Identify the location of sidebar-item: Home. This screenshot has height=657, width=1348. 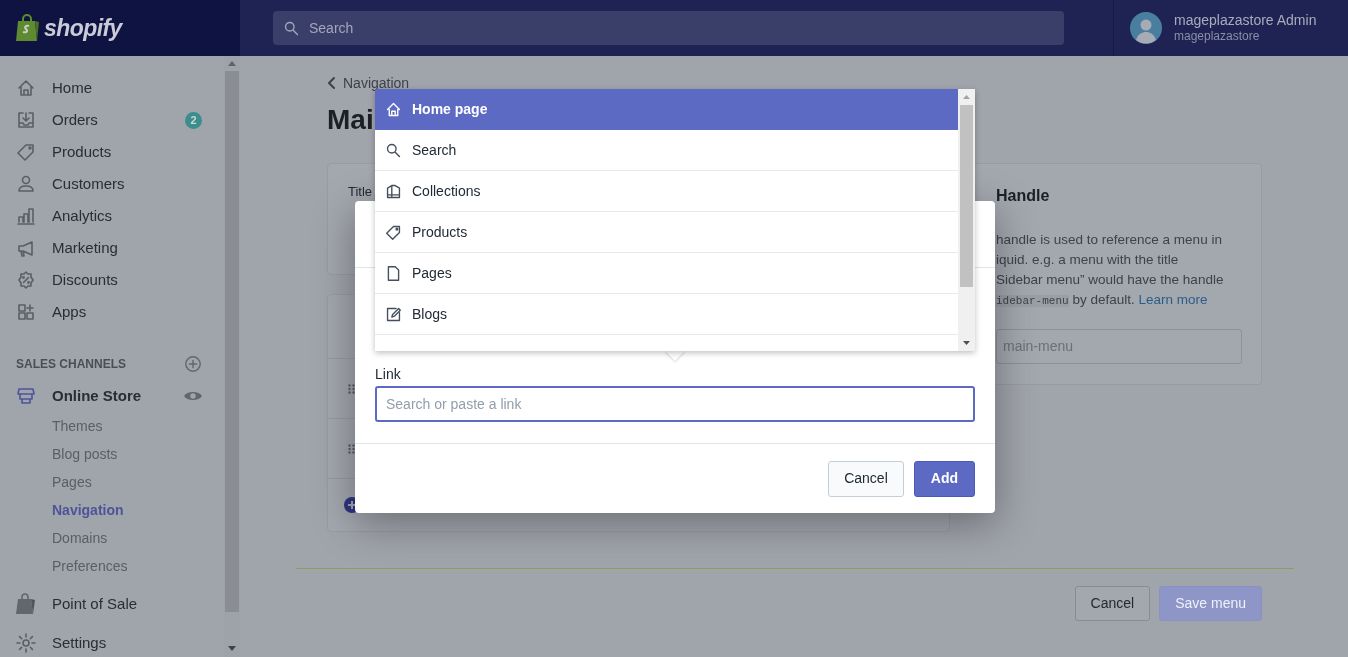
(112, 88).